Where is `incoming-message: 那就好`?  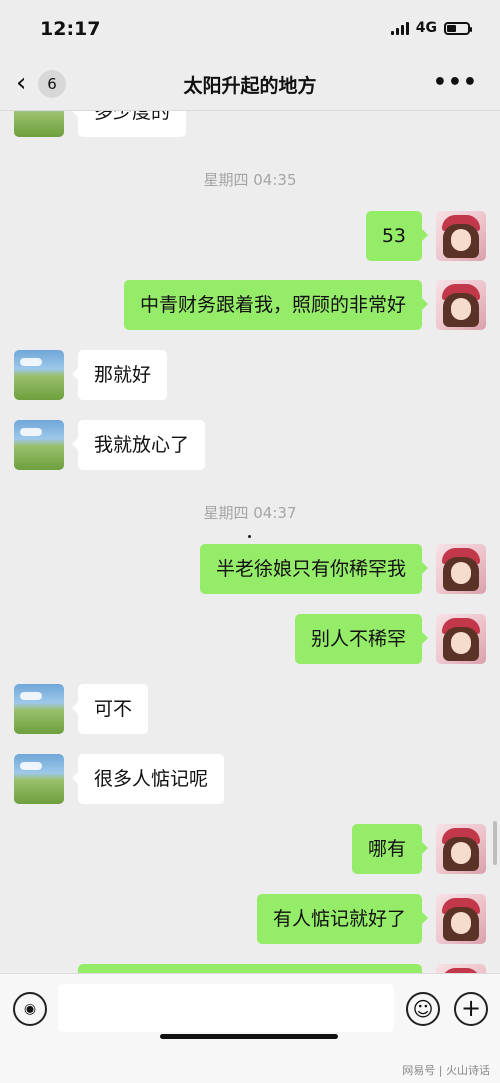 incoming-message: 那就好 is located at coordinates (119, 375).